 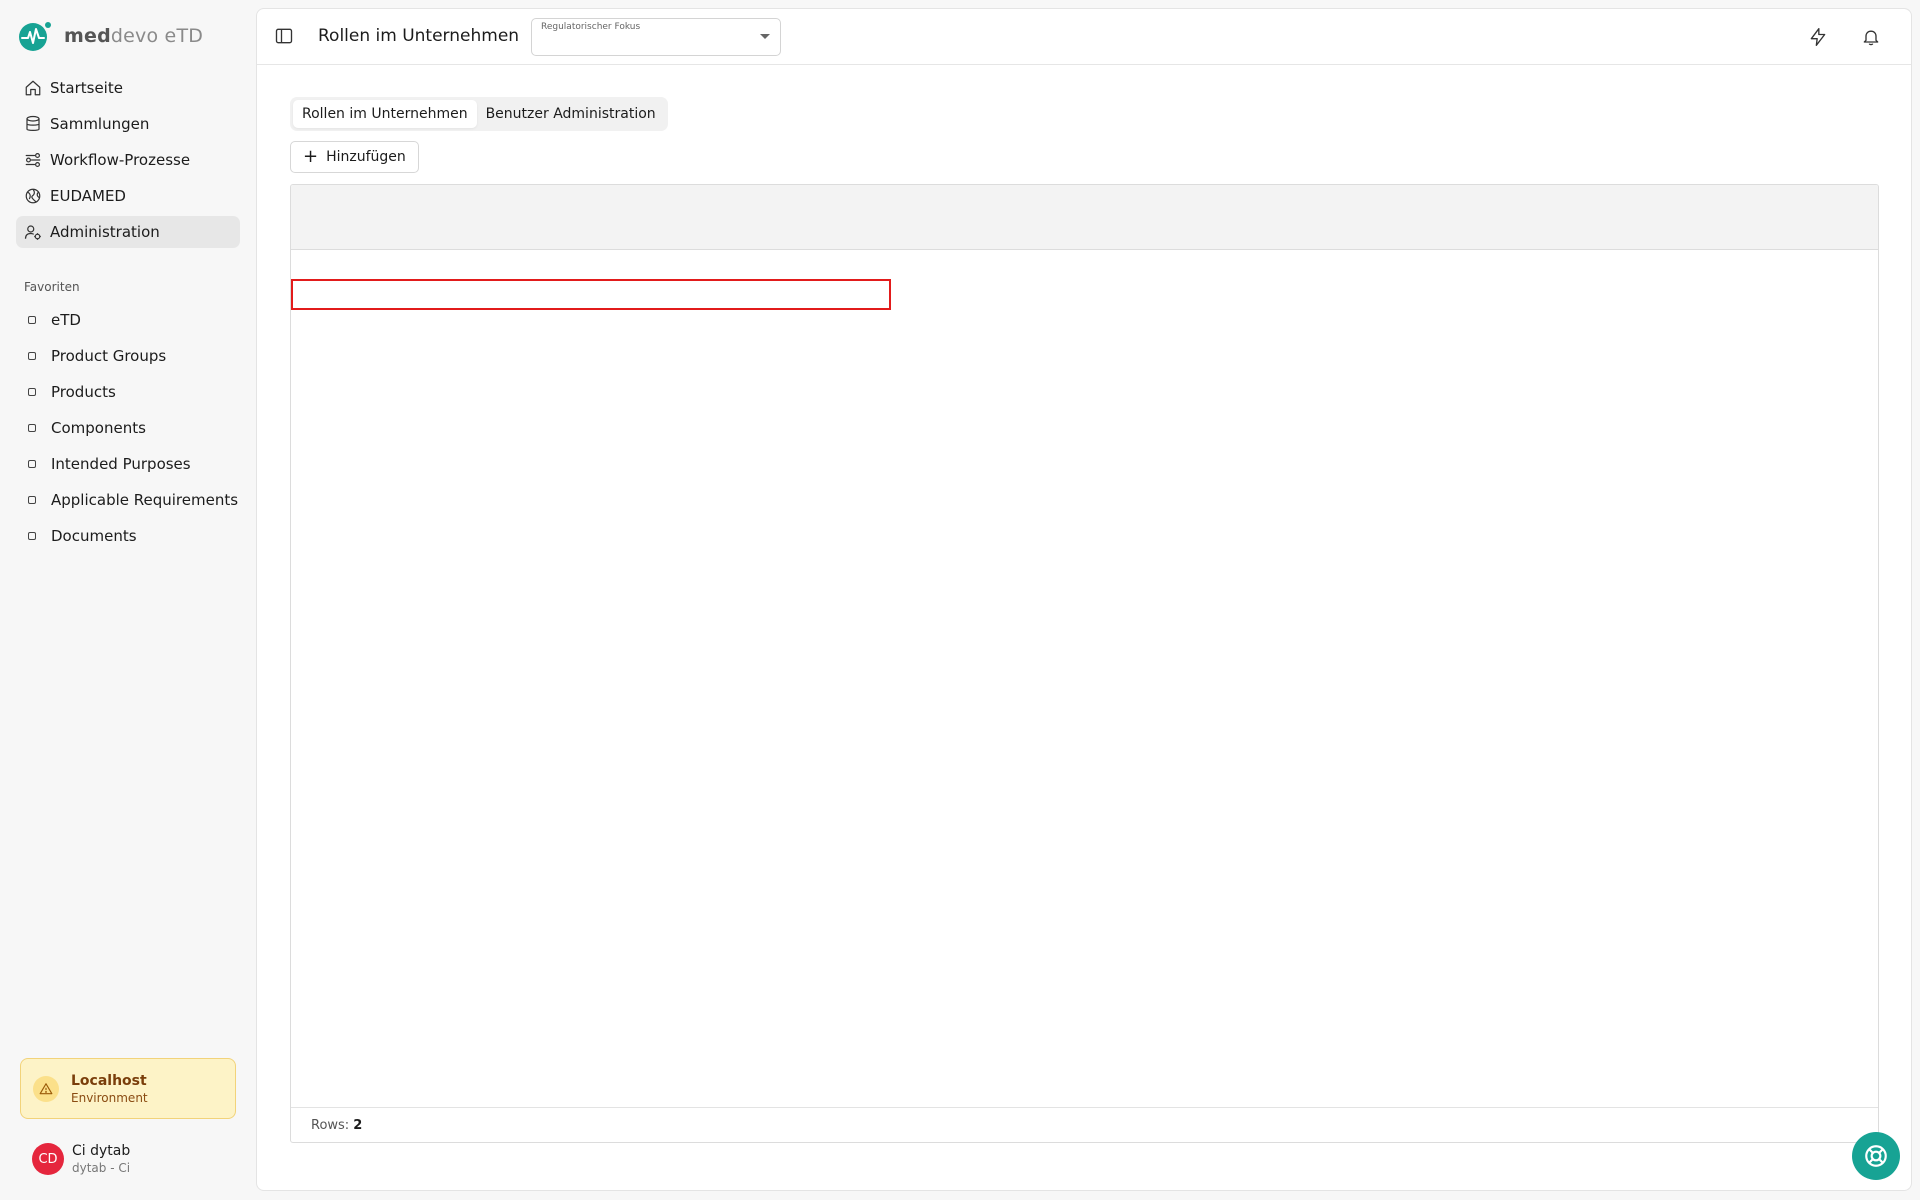 What do you see at coordinates (109, 1080) in the screenshot?
I see `environment-title: Localhost` at bounding box center [109, 1080].